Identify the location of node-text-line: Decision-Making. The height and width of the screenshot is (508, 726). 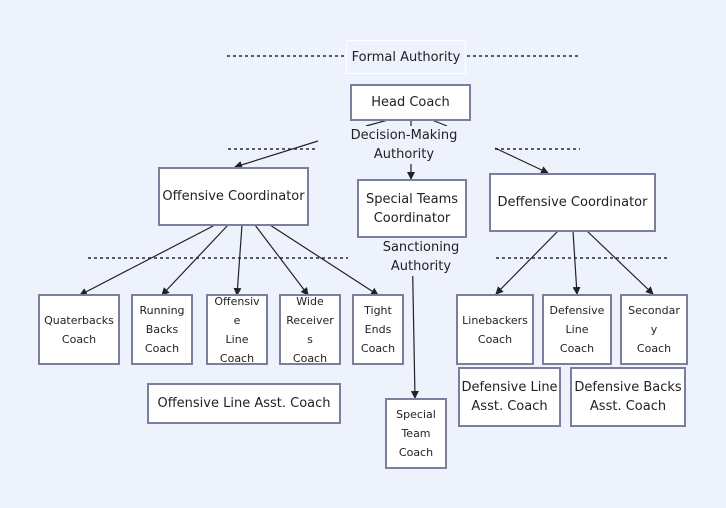
(404, 135).